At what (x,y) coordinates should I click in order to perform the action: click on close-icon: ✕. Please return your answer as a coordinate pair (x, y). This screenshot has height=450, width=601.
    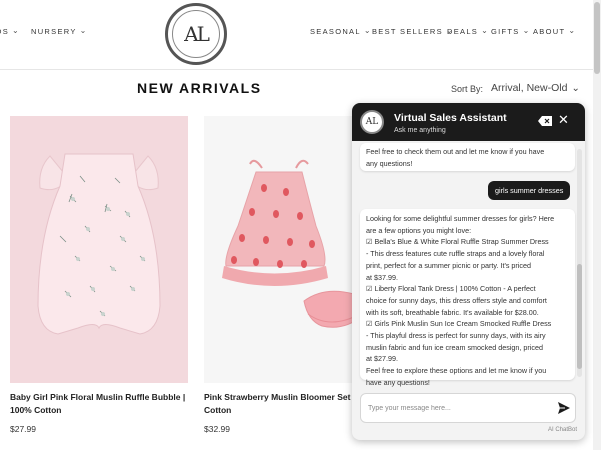
    Looking at the image, I should click on (563, 120).